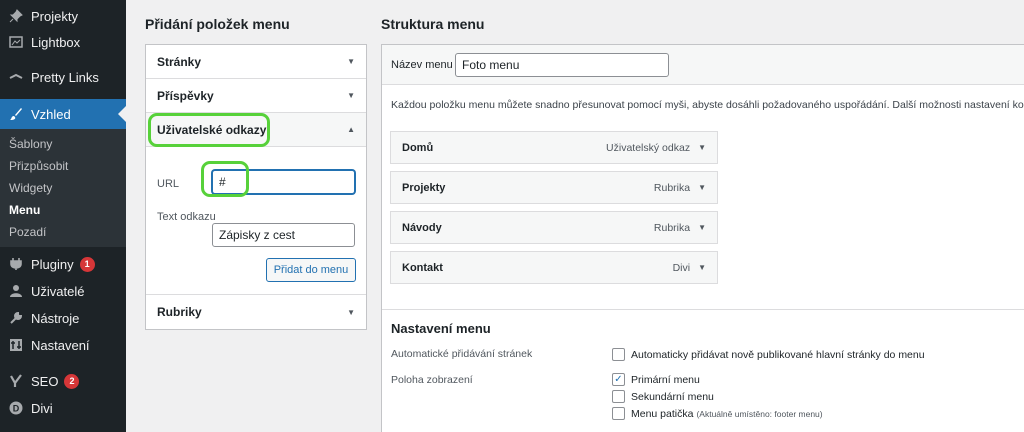 The image size is (1024, 432). What do you see at coordinates (422, 65) in the screenshot?
I see `menu-name-label: Název menu` at bounding box center [422, 65].